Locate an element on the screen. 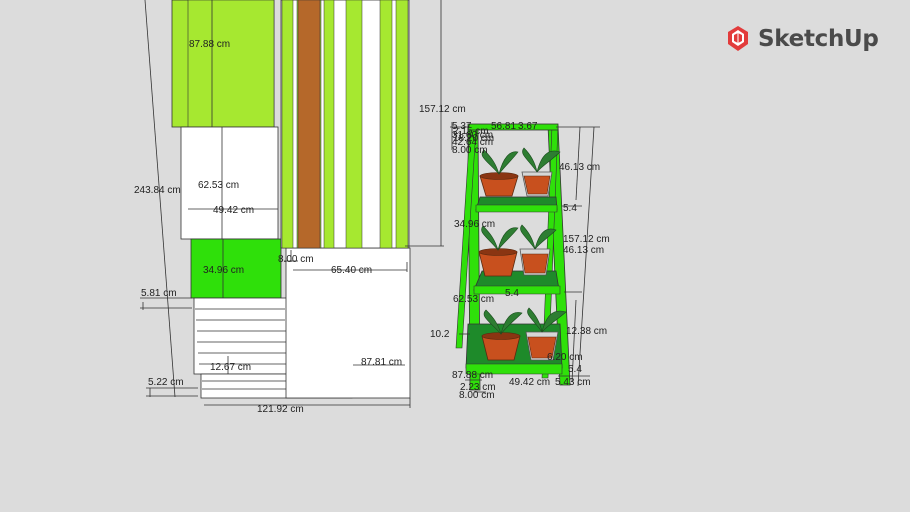 The image size is (910, 512). dim-label: 10.2 is located at coordinates (440, 334).